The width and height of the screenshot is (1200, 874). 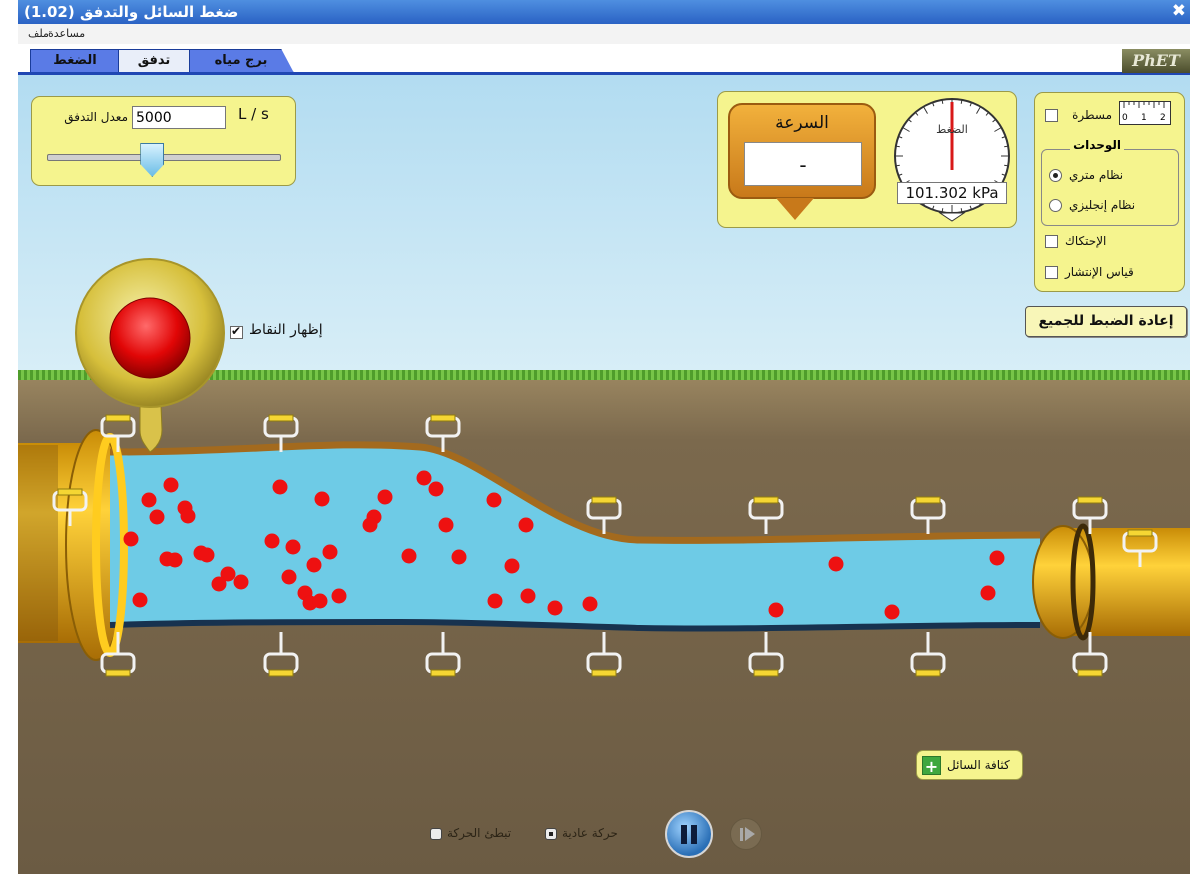 I want to click on normal-motion-radio, so click(x=551, y=834).